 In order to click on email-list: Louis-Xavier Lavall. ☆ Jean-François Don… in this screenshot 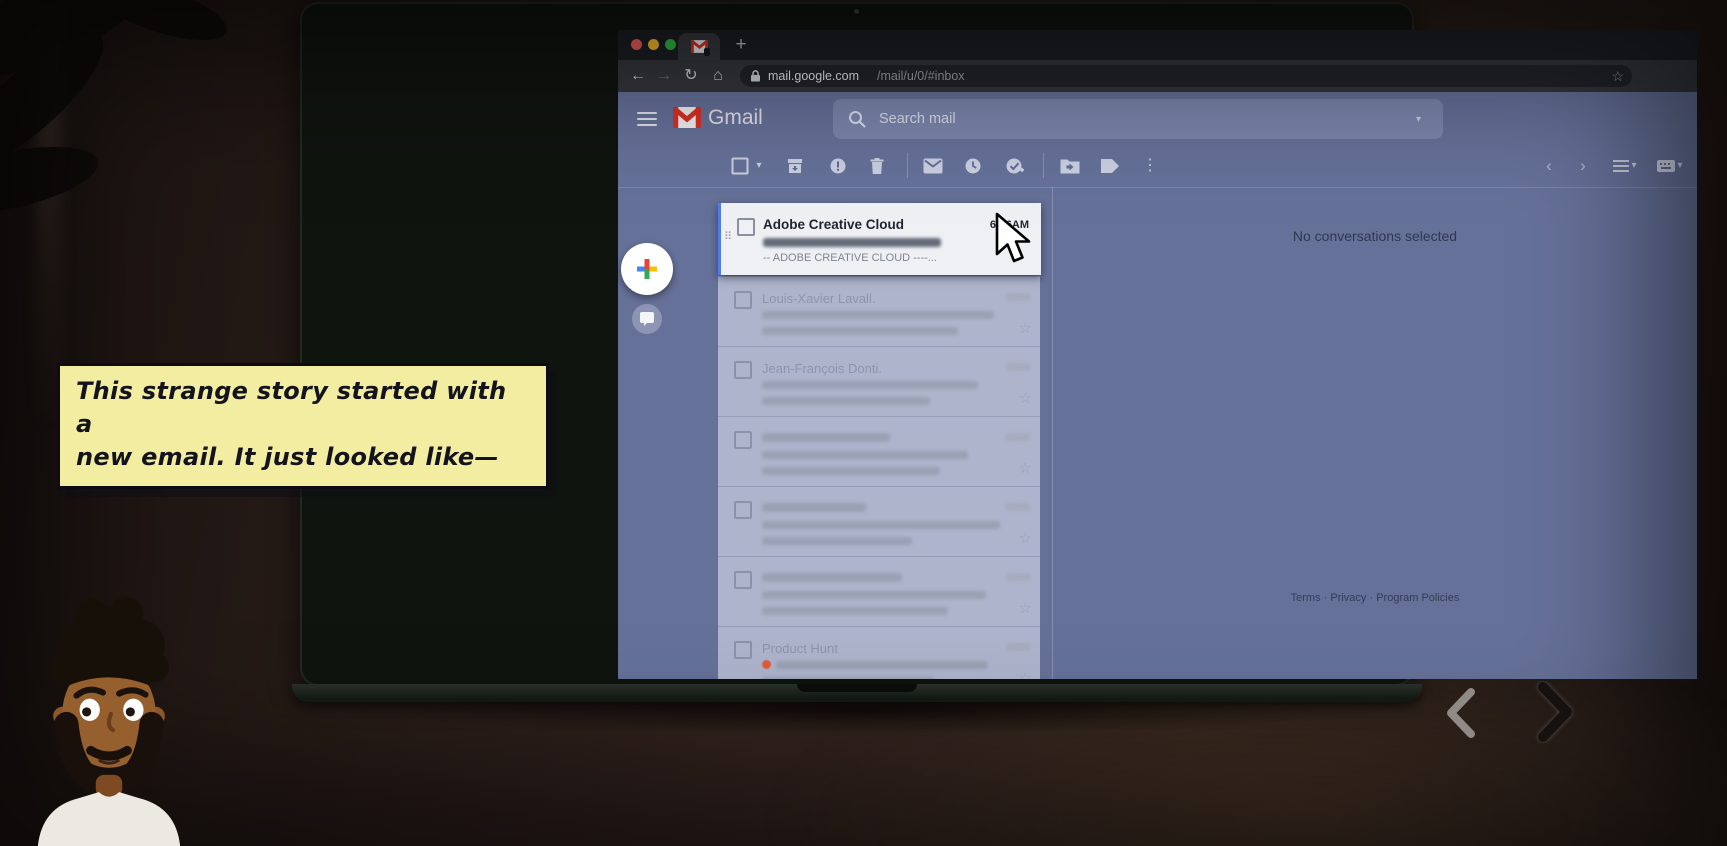, I will do `click(879, 477)`.